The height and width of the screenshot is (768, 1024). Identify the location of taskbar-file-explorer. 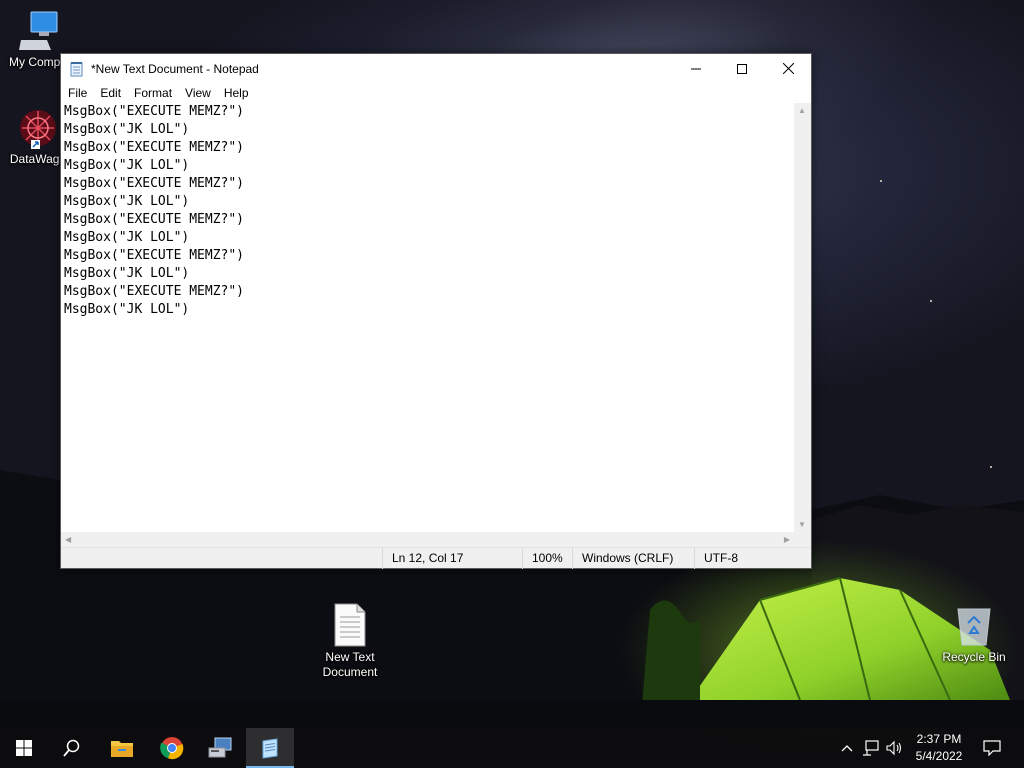
(122, 748).